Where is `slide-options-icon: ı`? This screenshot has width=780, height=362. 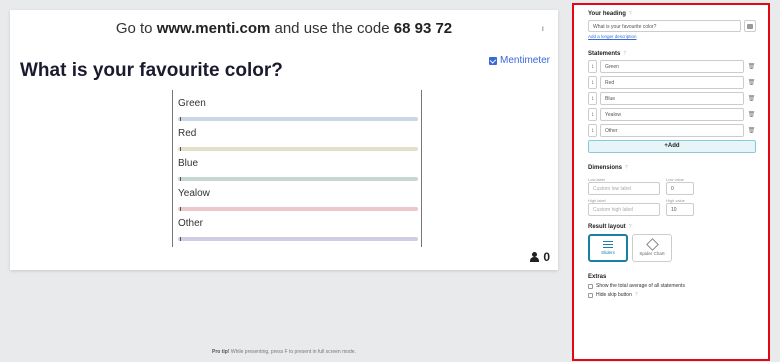 slide-options-icon: ı is located at coordinates (543, 28).